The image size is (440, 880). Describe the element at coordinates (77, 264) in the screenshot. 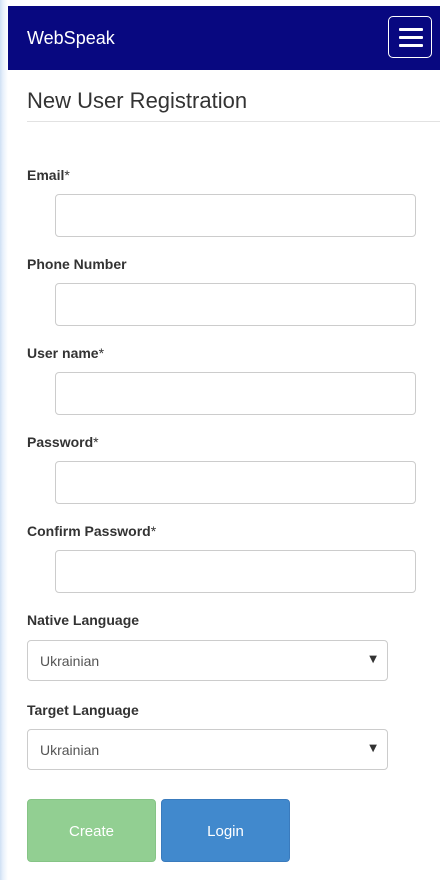

I see `phone-label: Phone Number` at that location.